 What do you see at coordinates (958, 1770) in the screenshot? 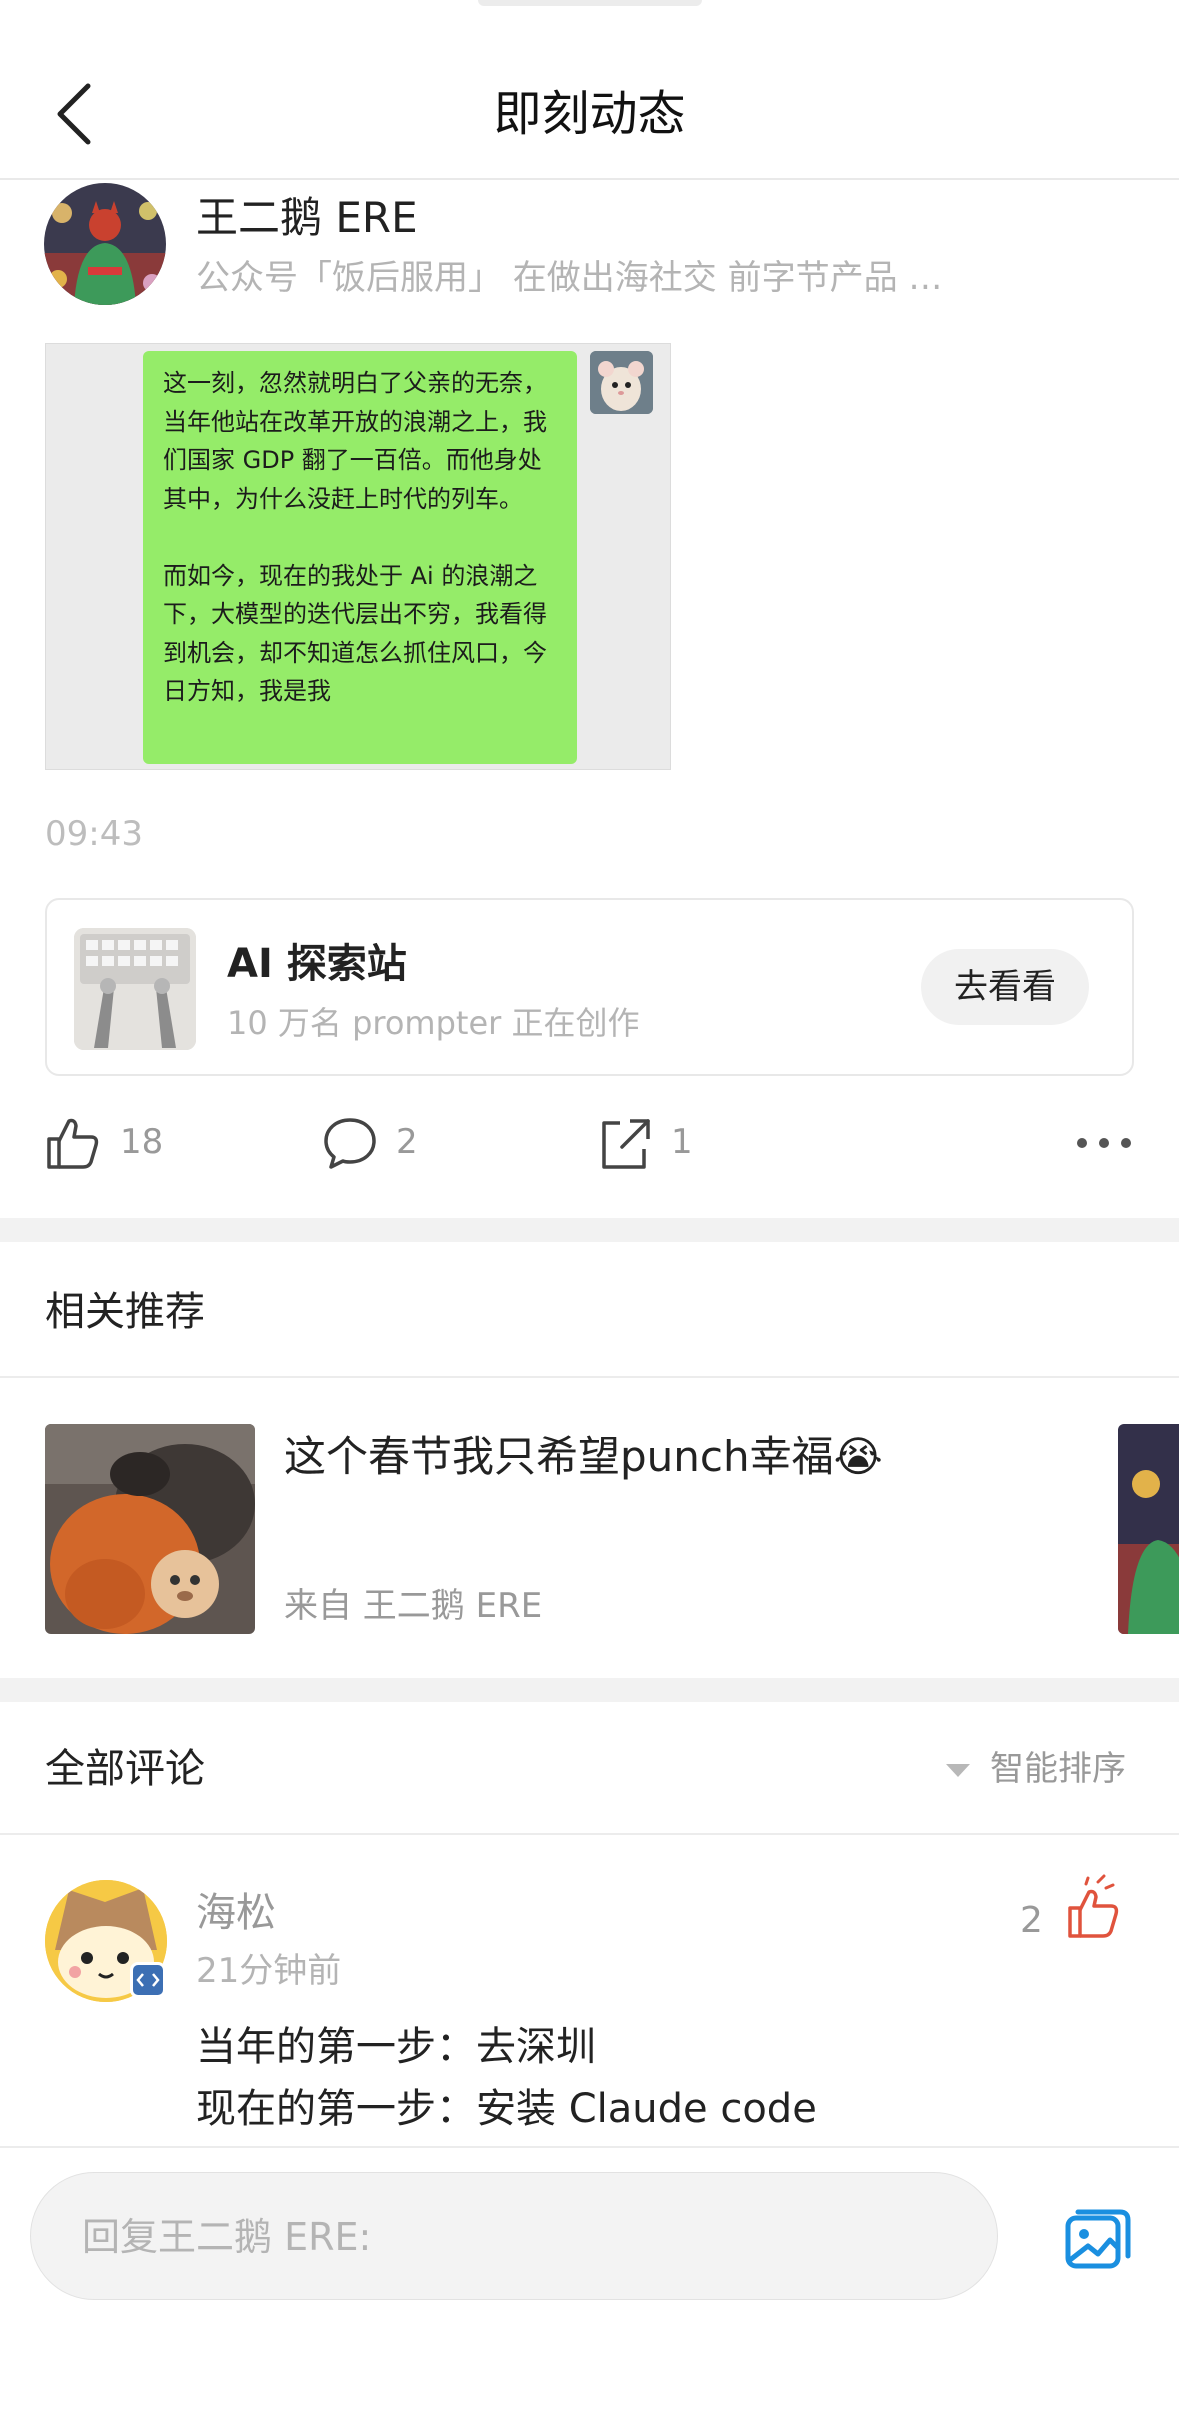
I see `caret-down-icon` at bounding box center [958, 1770].